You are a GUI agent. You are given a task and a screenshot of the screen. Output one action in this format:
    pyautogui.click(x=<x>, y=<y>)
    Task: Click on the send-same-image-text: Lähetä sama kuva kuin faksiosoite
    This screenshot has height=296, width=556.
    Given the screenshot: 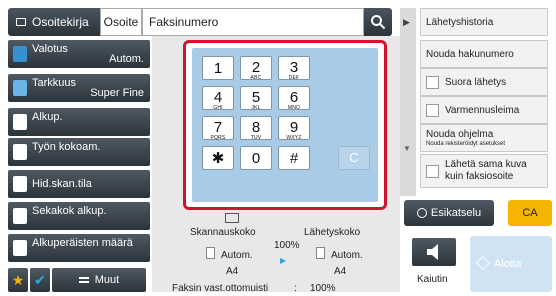 What is the action you would take?
    pyautogui.click(x=486, y=171)
    